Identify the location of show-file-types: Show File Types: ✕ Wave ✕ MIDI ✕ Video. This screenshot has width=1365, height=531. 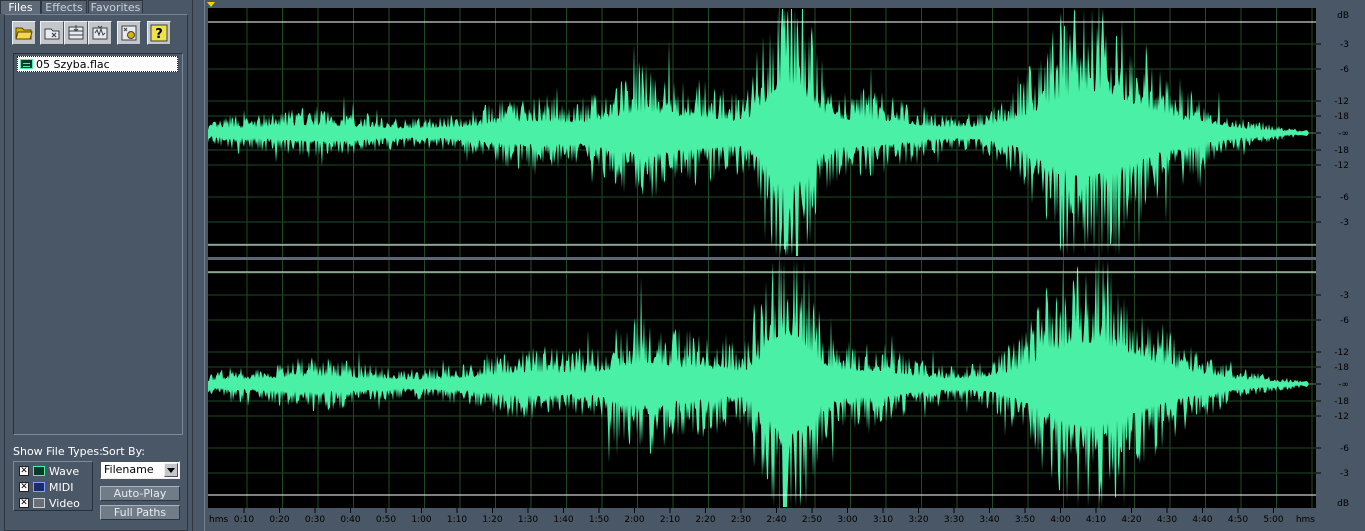
(56, 481).